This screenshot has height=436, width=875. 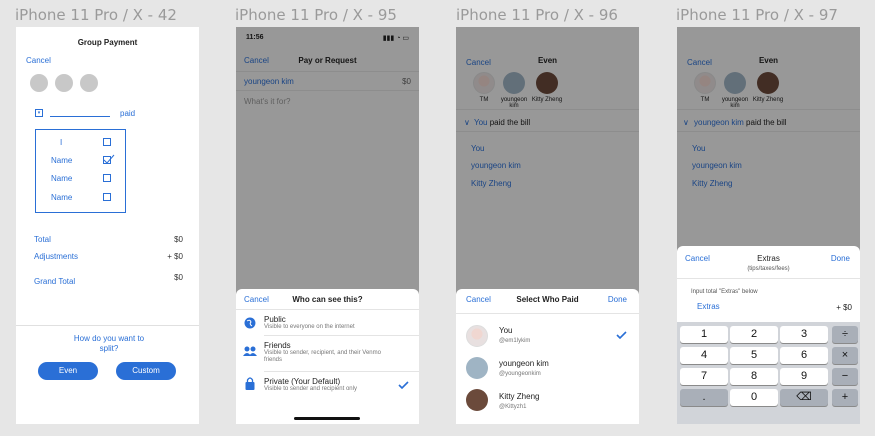 What do you see at coordinates (804, 355) in the screenshot?
I see `keypad-key: 6` at bounding box center [804, 355].